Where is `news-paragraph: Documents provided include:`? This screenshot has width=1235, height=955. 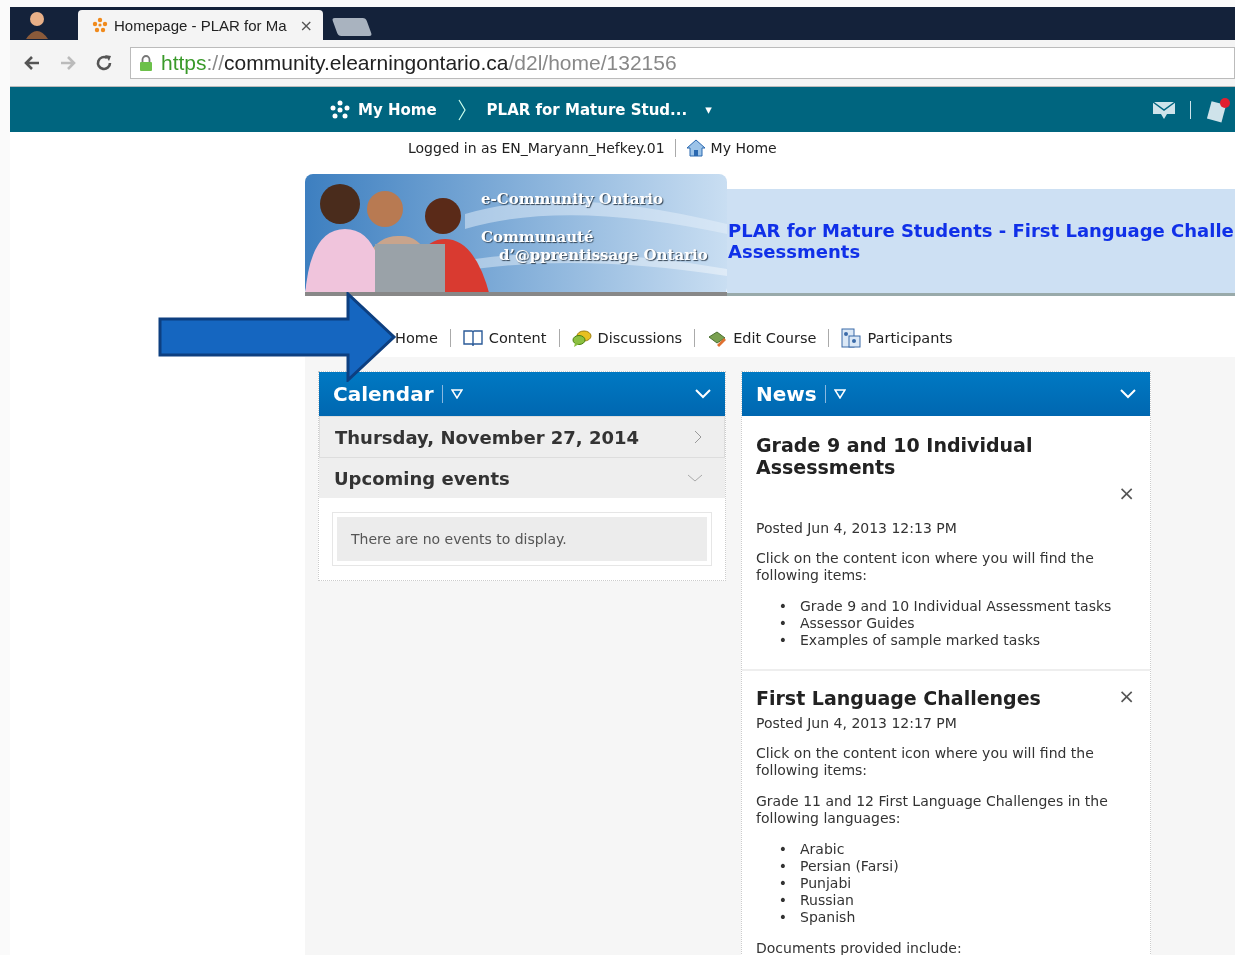
news-paragraph: Documents provided include: is located at coordinates (859, 947).